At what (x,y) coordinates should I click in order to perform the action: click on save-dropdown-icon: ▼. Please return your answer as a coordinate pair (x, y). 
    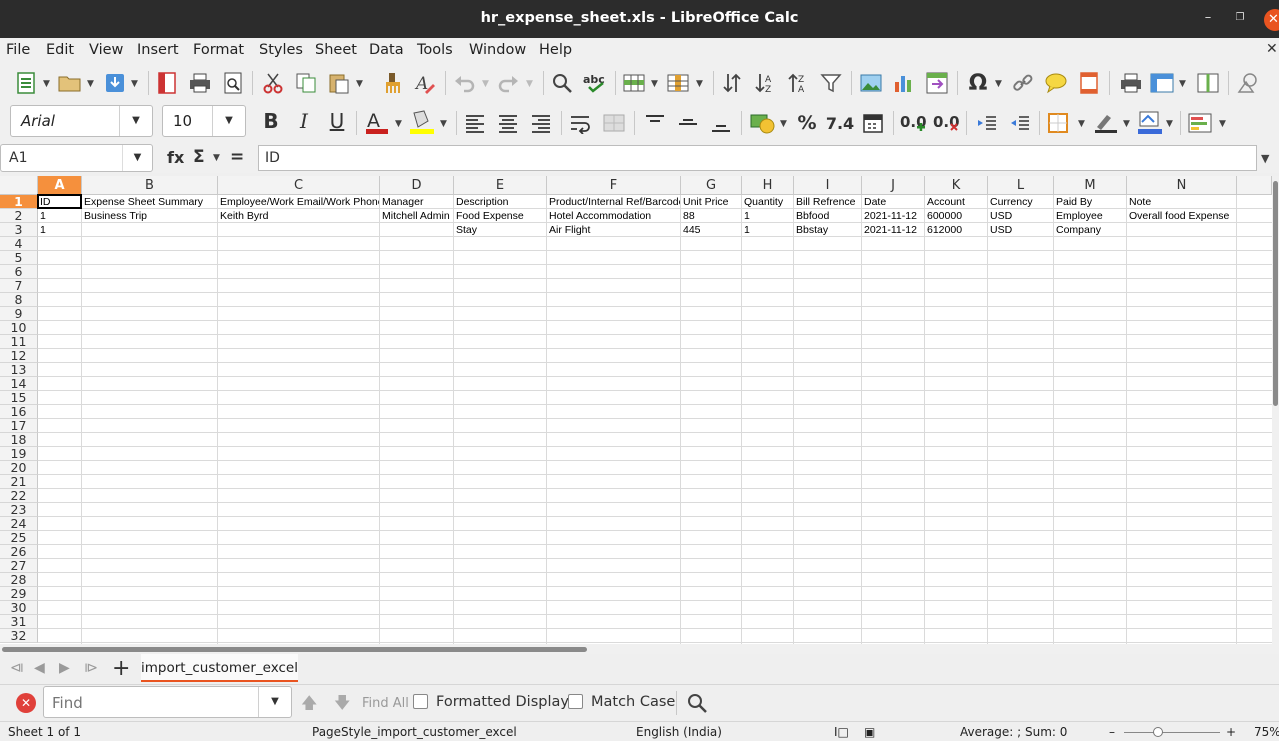
    Looking at the image, I should click on (134, 84).